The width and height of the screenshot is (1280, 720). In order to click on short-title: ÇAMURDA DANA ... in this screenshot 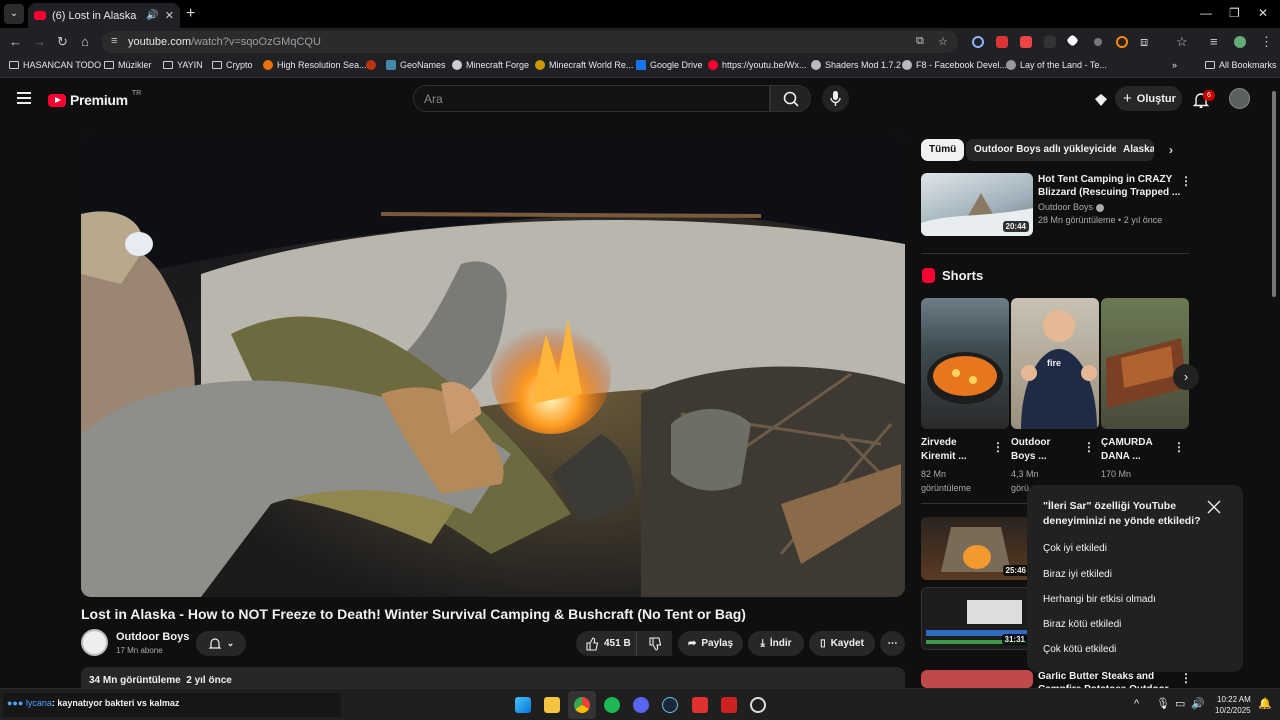, I will do `click(1127, 450)`.